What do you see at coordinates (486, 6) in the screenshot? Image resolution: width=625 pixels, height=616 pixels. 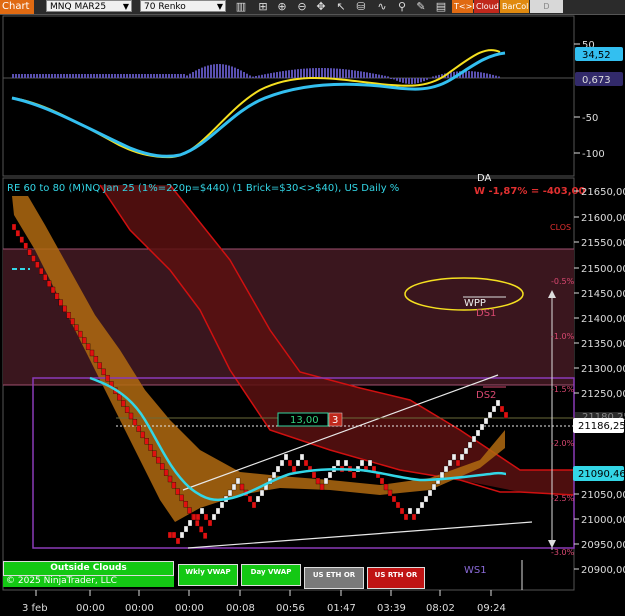 I see `cloud-toggle-button: Cloud` at bounding box center [486, 6].